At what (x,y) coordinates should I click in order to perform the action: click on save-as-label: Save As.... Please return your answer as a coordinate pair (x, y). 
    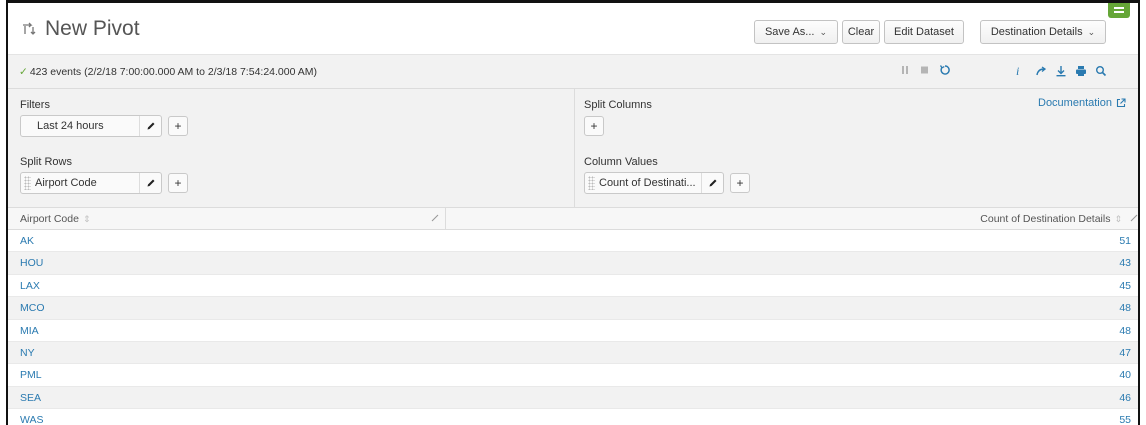
    Looking at the image, I should click on (789, 32).